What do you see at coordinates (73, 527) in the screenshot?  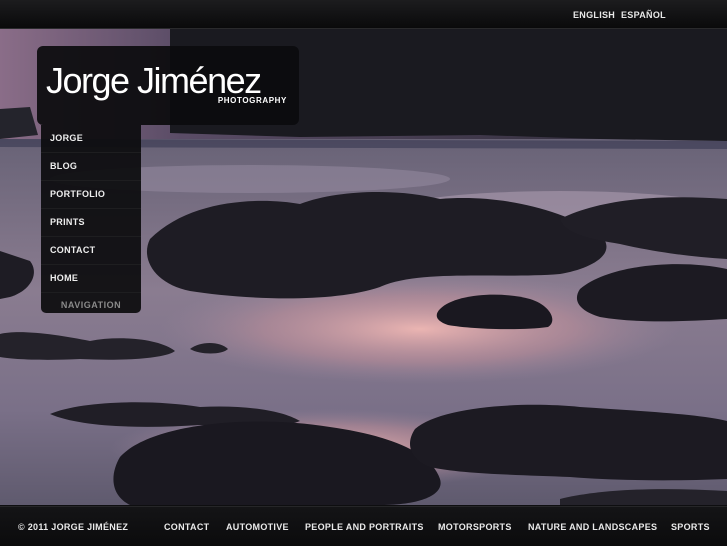 I see `copyright-text: © 2011 JORGE JIMÉNEZ` at bounding box center [73, 527].